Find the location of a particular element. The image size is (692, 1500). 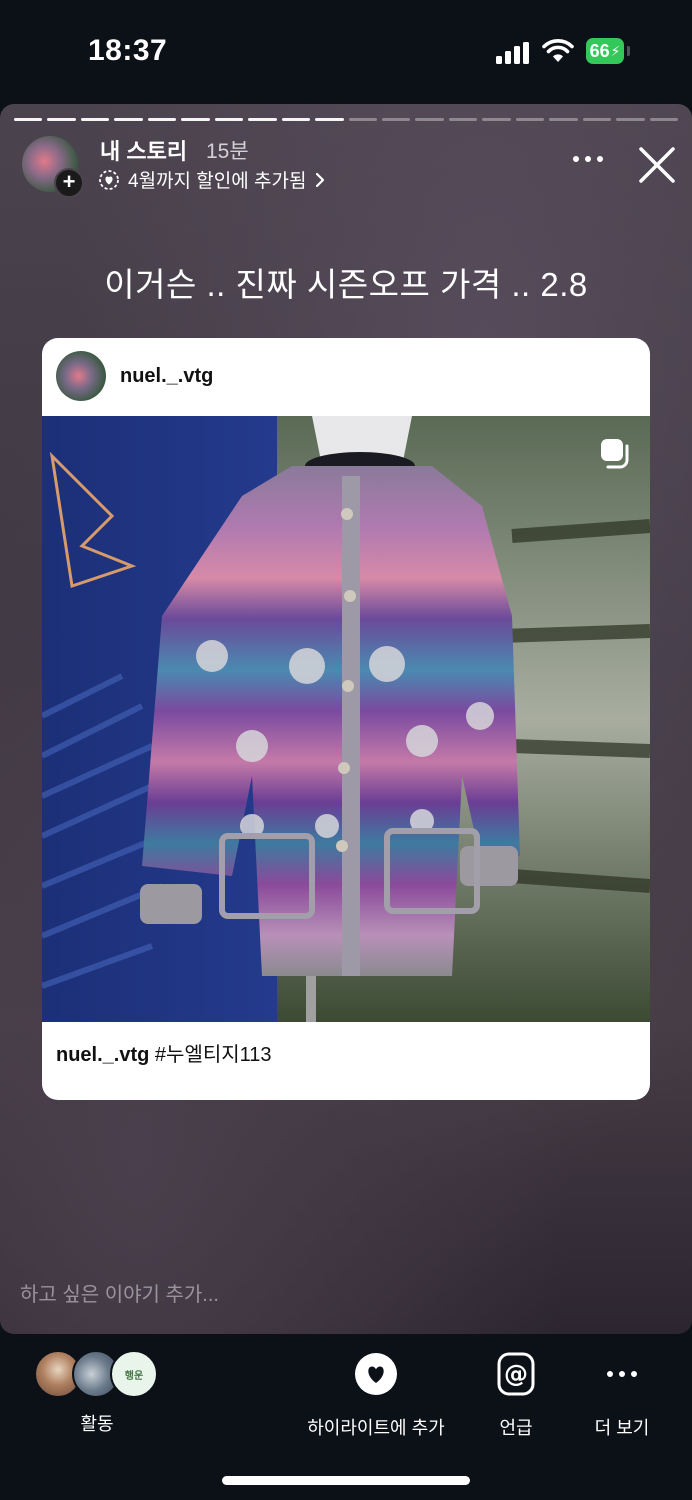

more-options-icon is located at coordinates (588, 159).